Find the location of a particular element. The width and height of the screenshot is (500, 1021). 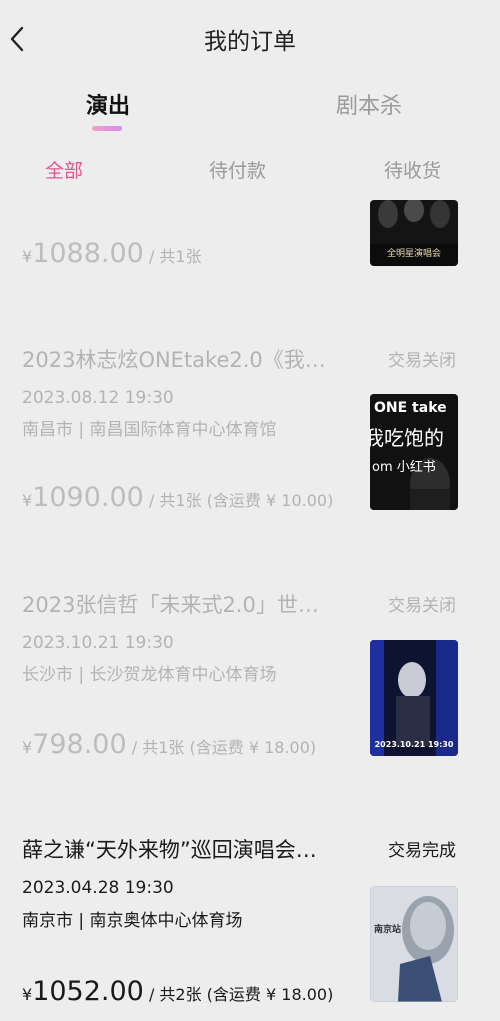

order-poster-image: 2023.10.21 19:30 is located at coordinates (414, 698).